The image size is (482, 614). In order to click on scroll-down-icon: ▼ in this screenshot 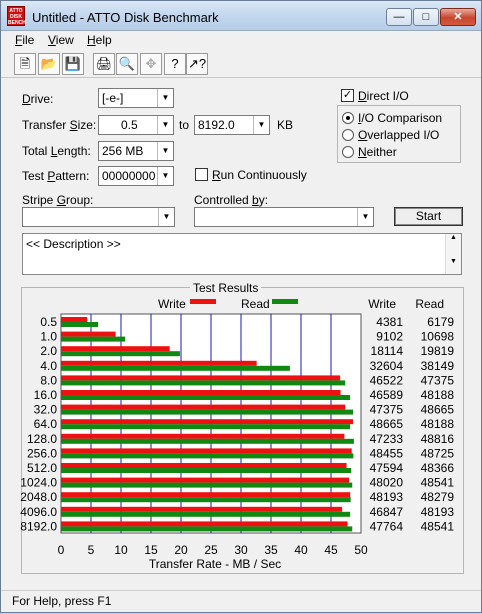, I will do `click(453, 261)`.